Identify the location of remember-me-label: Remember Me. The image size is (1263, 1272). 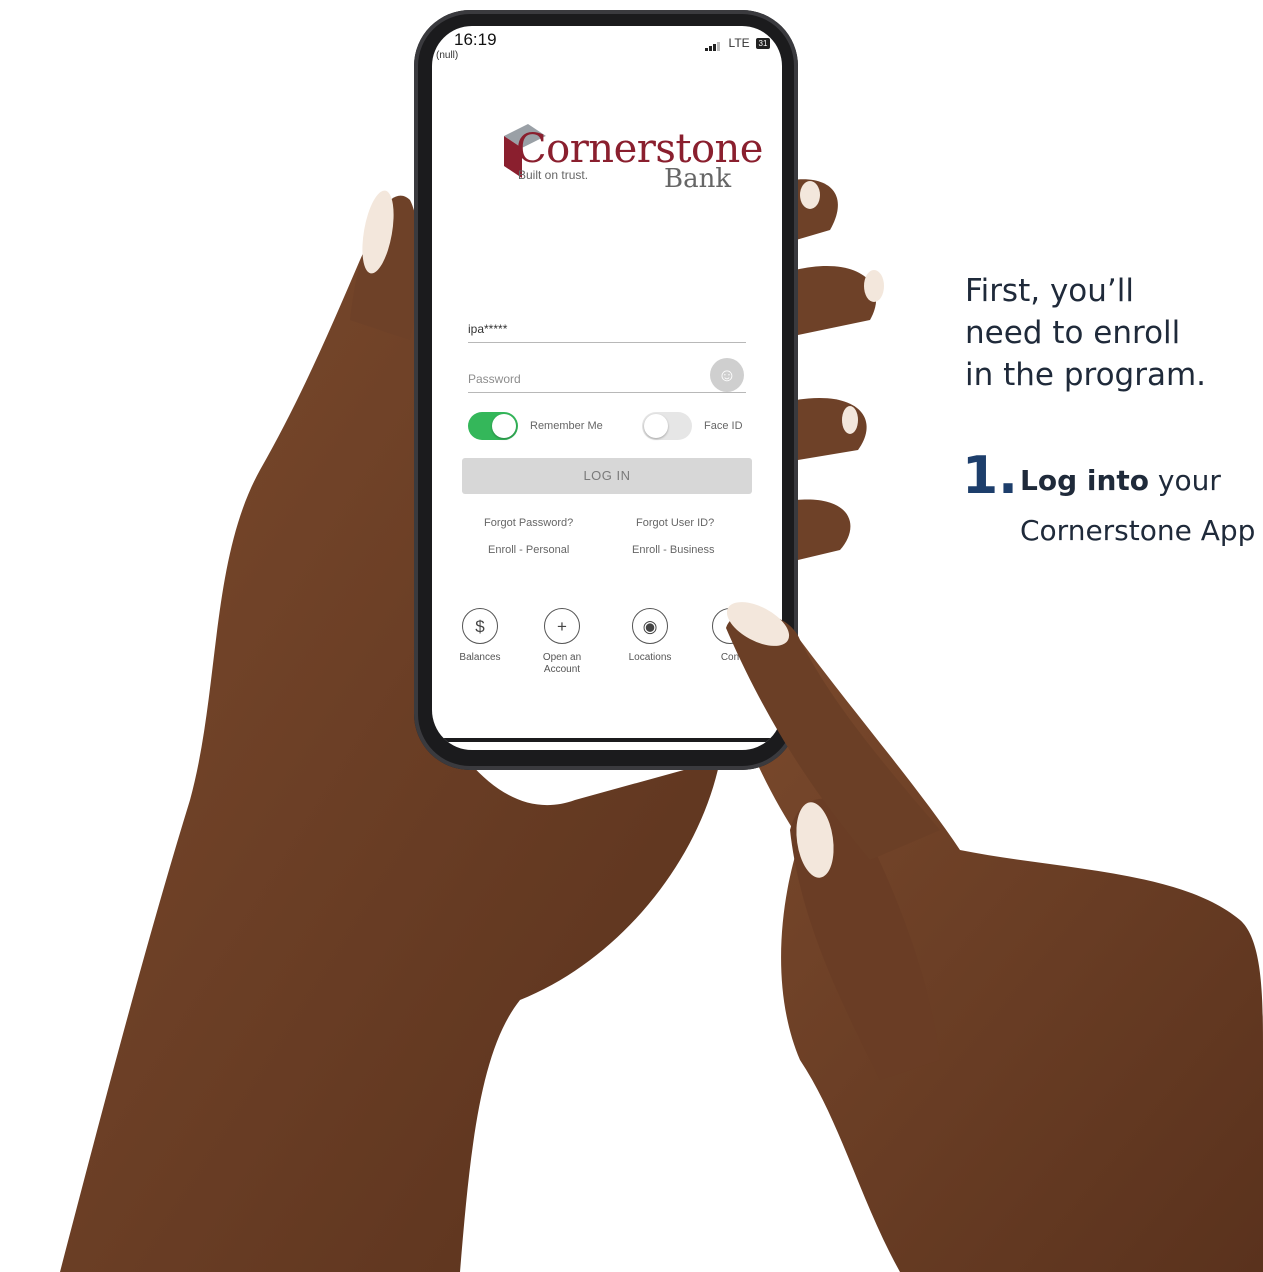
(566, 426).